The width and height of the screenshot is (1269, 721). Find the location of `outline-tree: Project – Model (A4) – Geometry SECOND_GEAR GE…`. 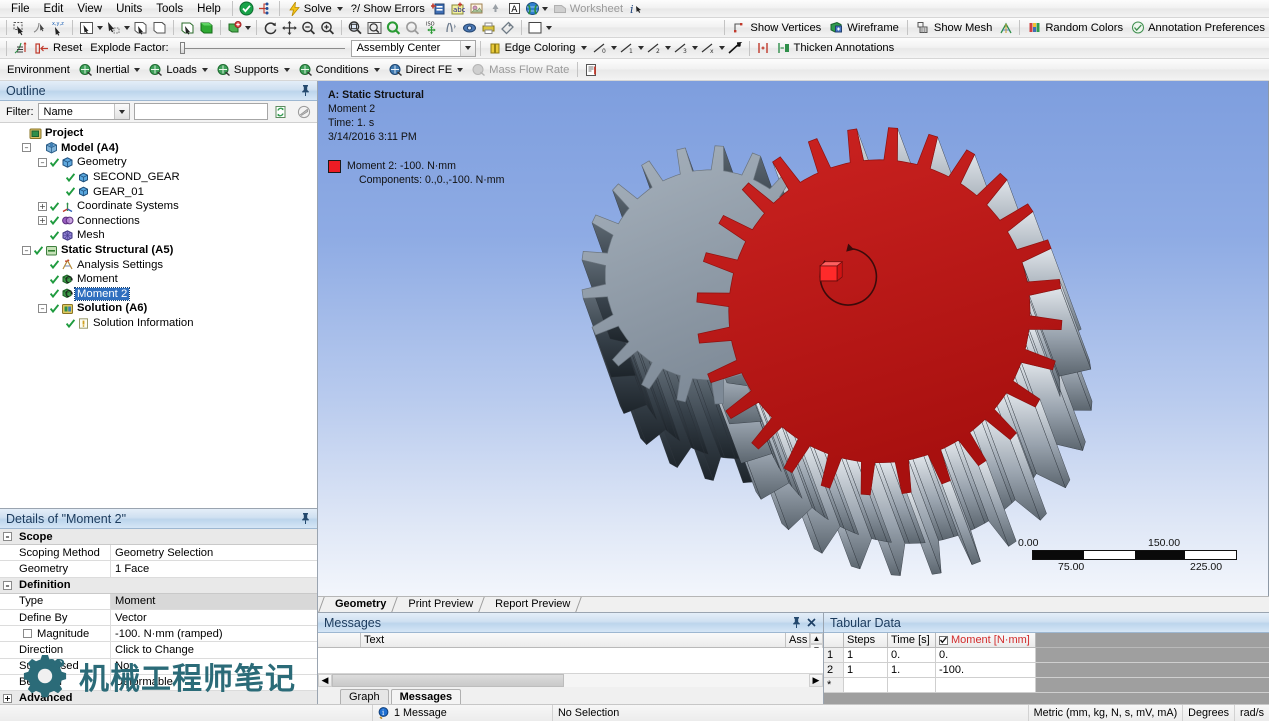

outline-tree: Project – Model (A4) – Geometry SECOND_GEAR GE… is located at coordinates (158, 315).